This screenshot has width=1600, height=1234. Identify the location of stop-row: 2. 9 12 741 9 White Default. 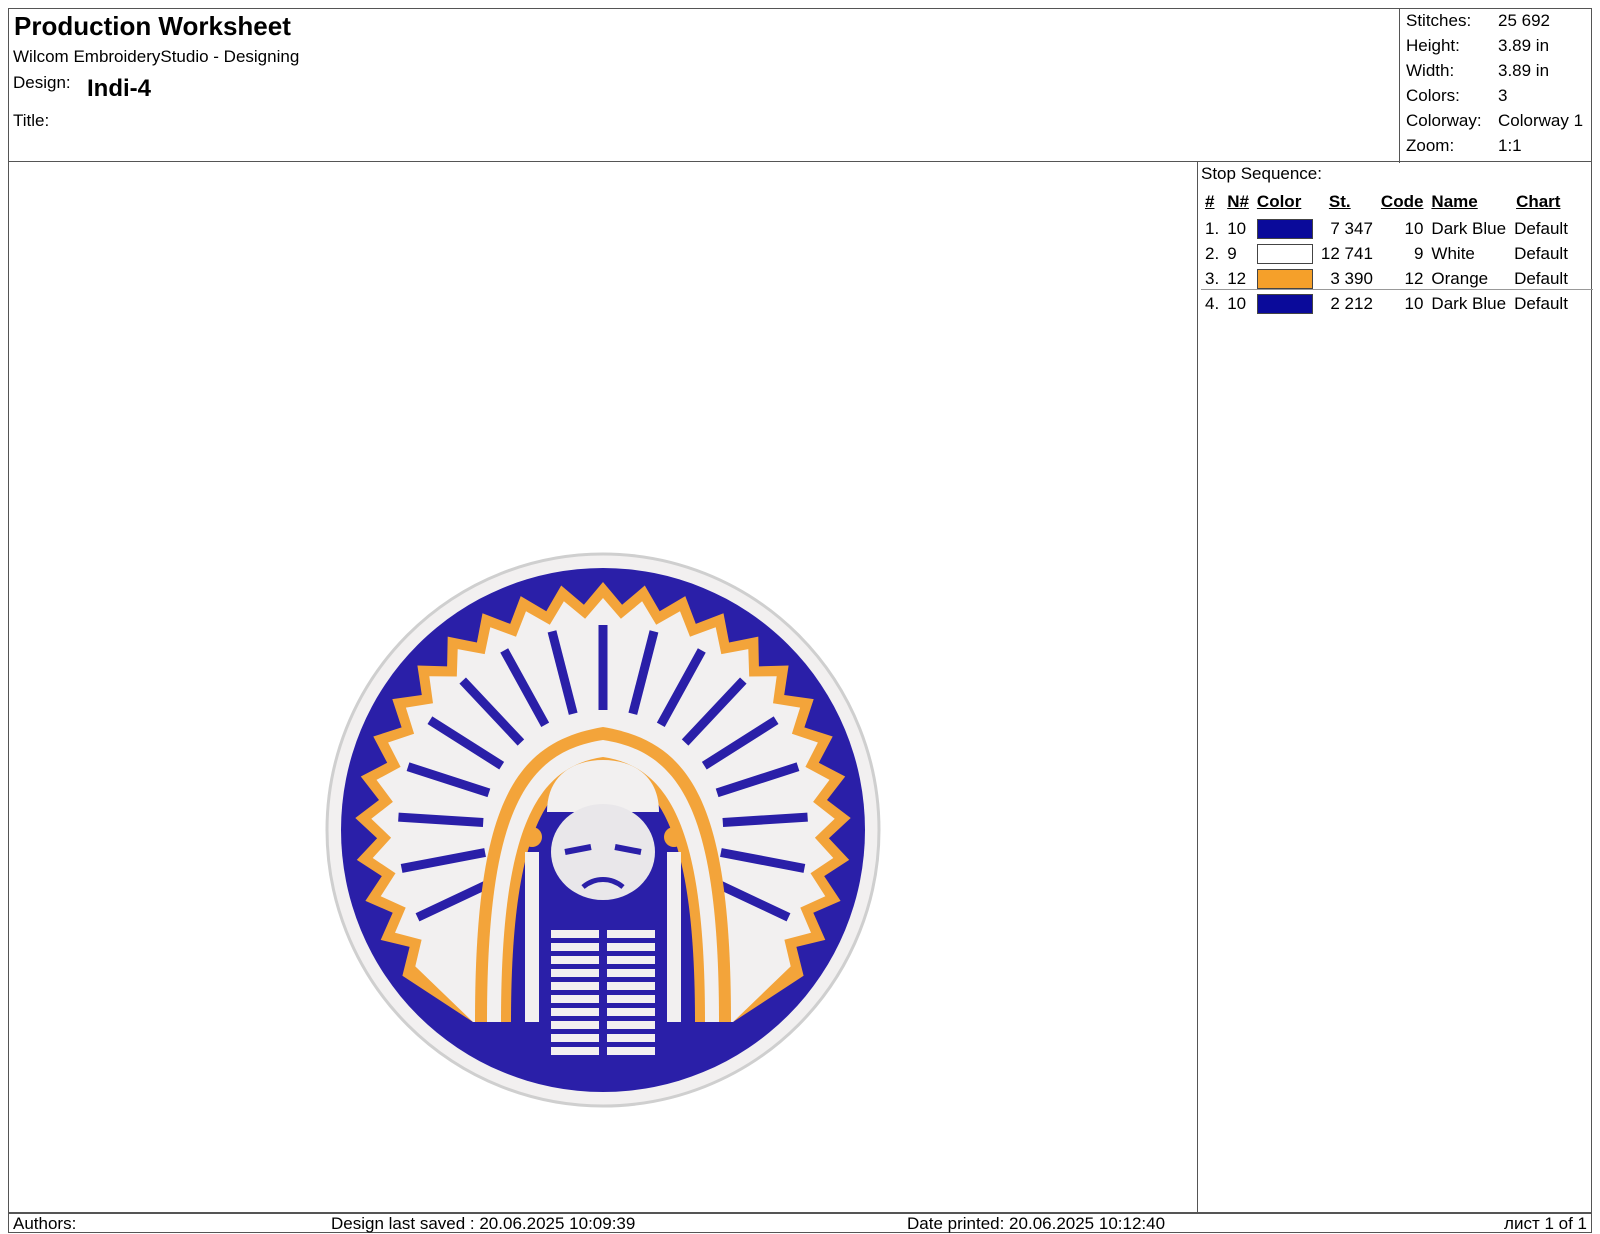
(1386, 253).